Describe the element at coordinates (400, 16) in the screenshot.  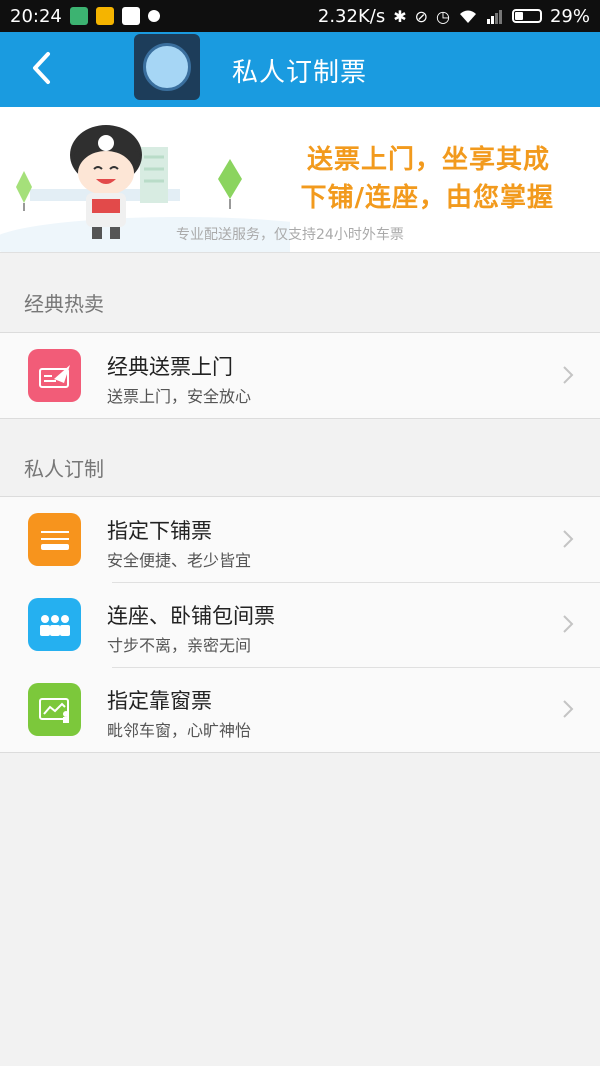
I see `bluetooth-icon: ✱` at that location.